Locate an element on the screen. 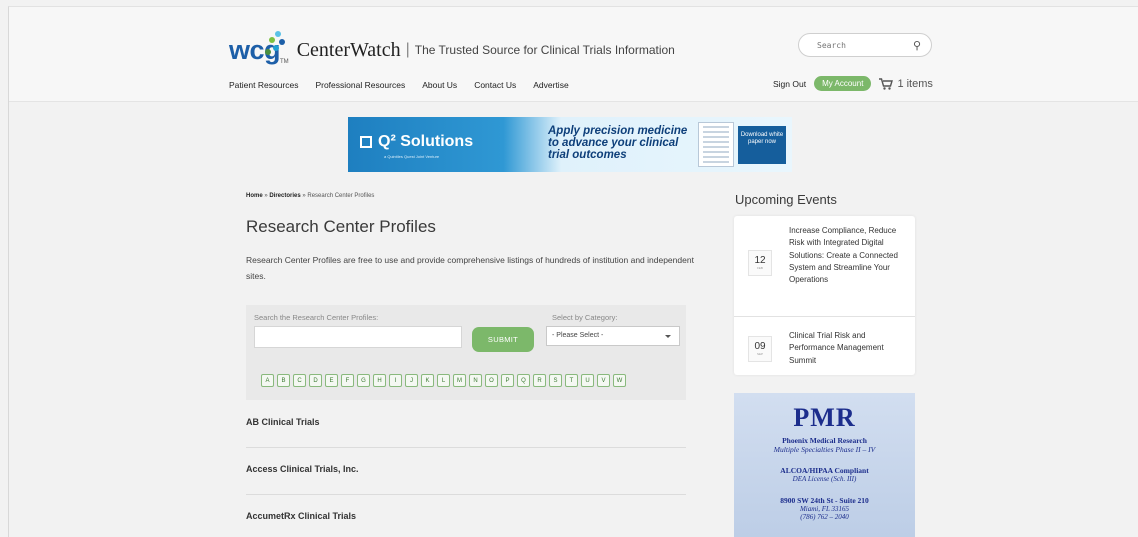 The width and height of the screenshot is (1138, 537). event-month: FEB is located at coordinates (760, 268).